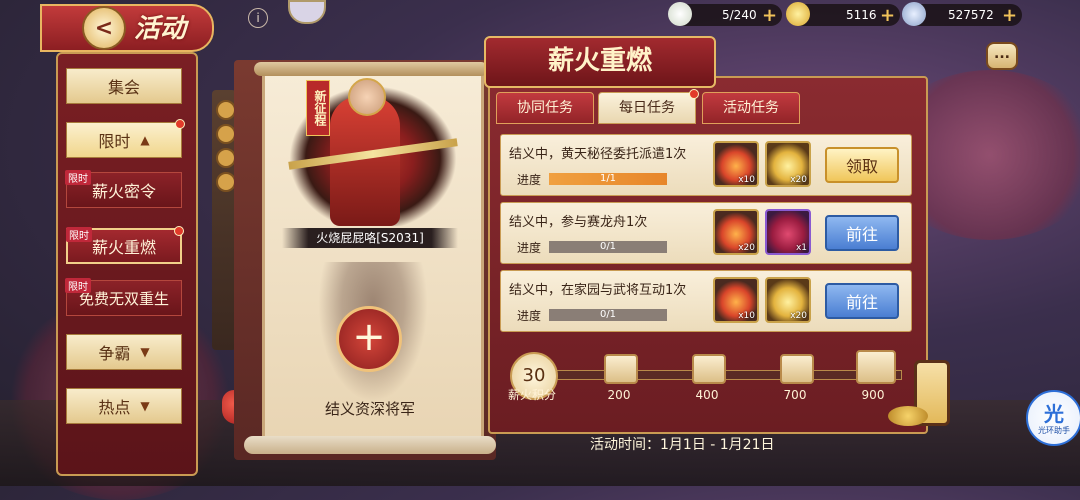 The image size is (1080, 500). Describe the element at coordinates (706, 301) in the screenshot. I see `task-row: 结义中，在家园与武将互动1次 进度 0/1 x10 x20 前往` at that location.